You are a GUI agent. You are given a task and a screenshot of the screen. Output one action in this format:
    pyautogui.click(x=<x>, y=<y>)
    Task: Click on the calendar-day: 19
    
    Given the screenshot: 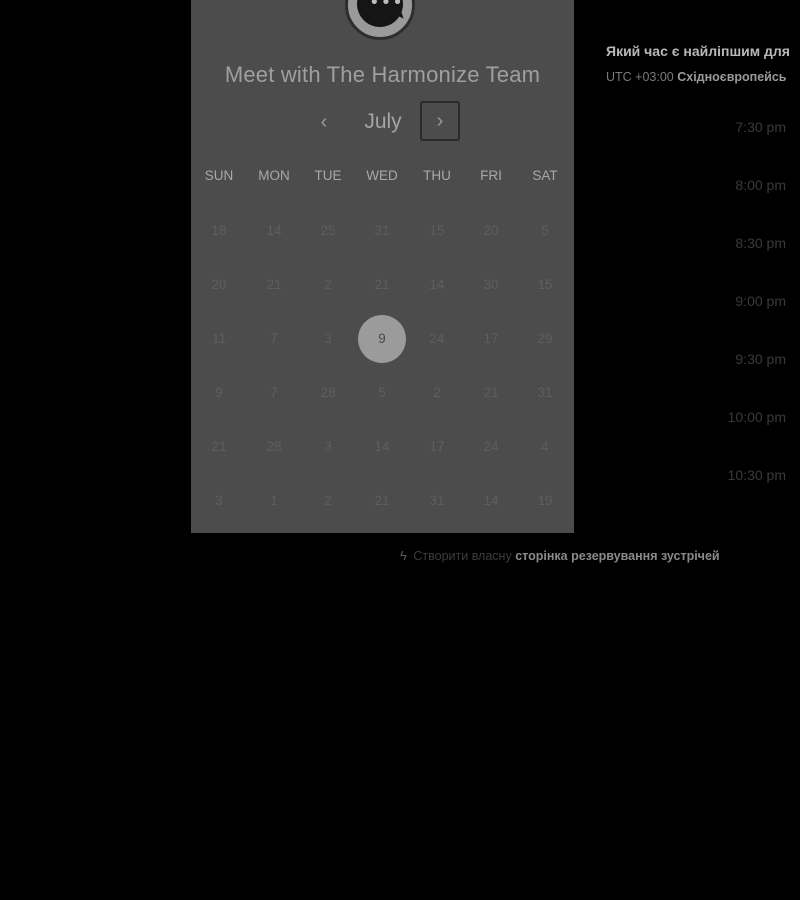 What is the action you would take?
    pyautogui.click(x=545, y=501)
    